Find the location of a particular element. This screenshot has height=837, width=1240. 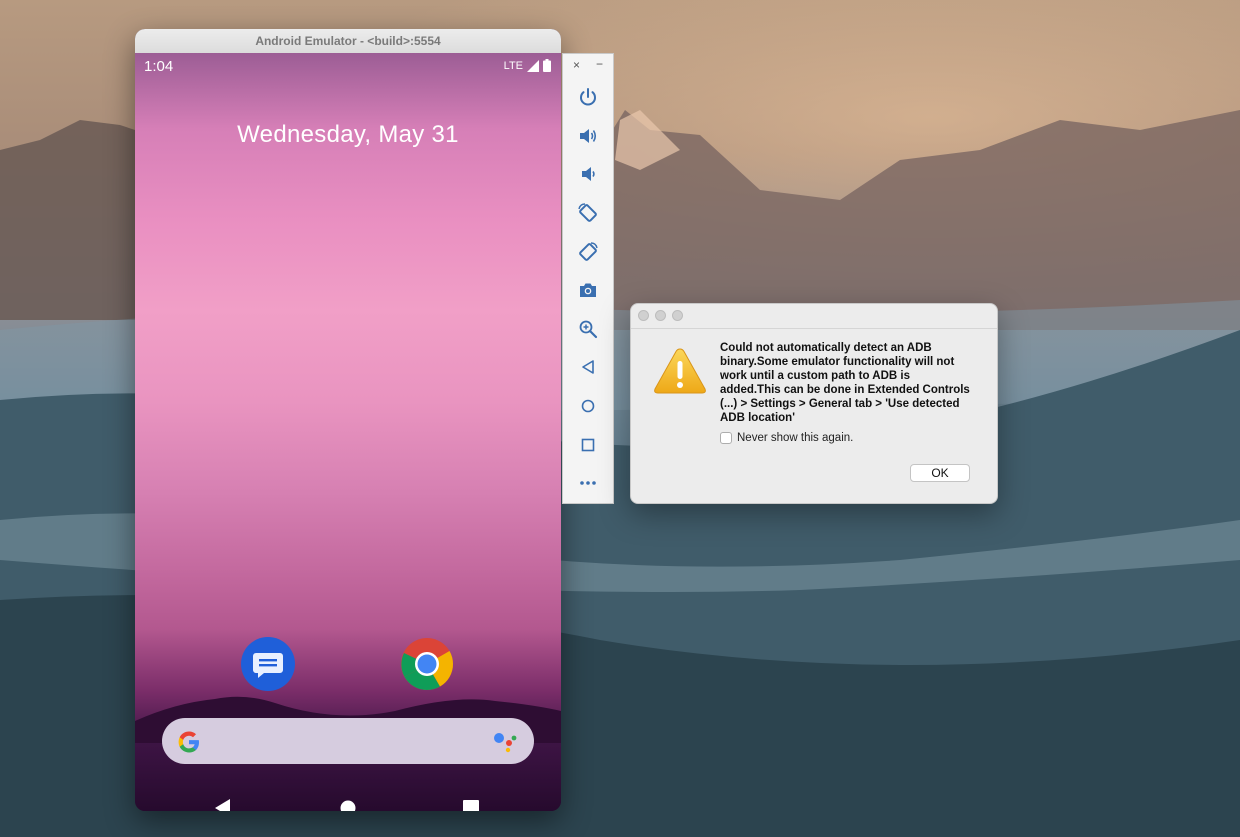

network-label: LTE is located at coordinates (513, 65).